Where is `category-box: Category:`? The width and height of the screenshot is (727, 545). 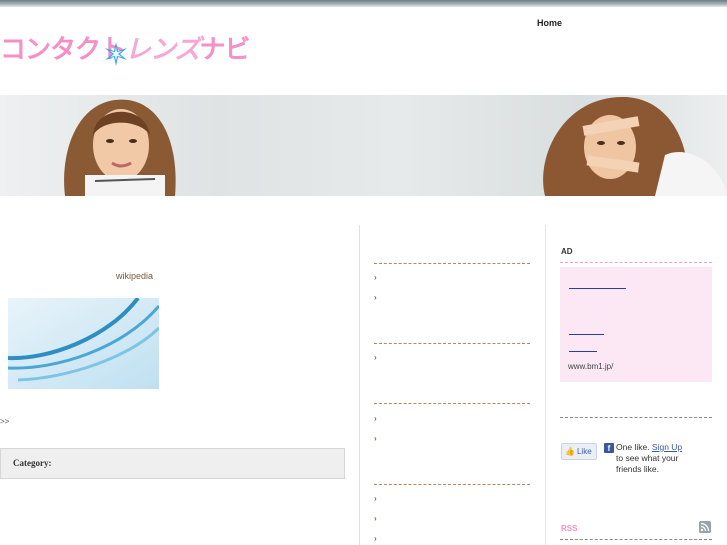
category-box: Category: is located at coordinates (172, 463).